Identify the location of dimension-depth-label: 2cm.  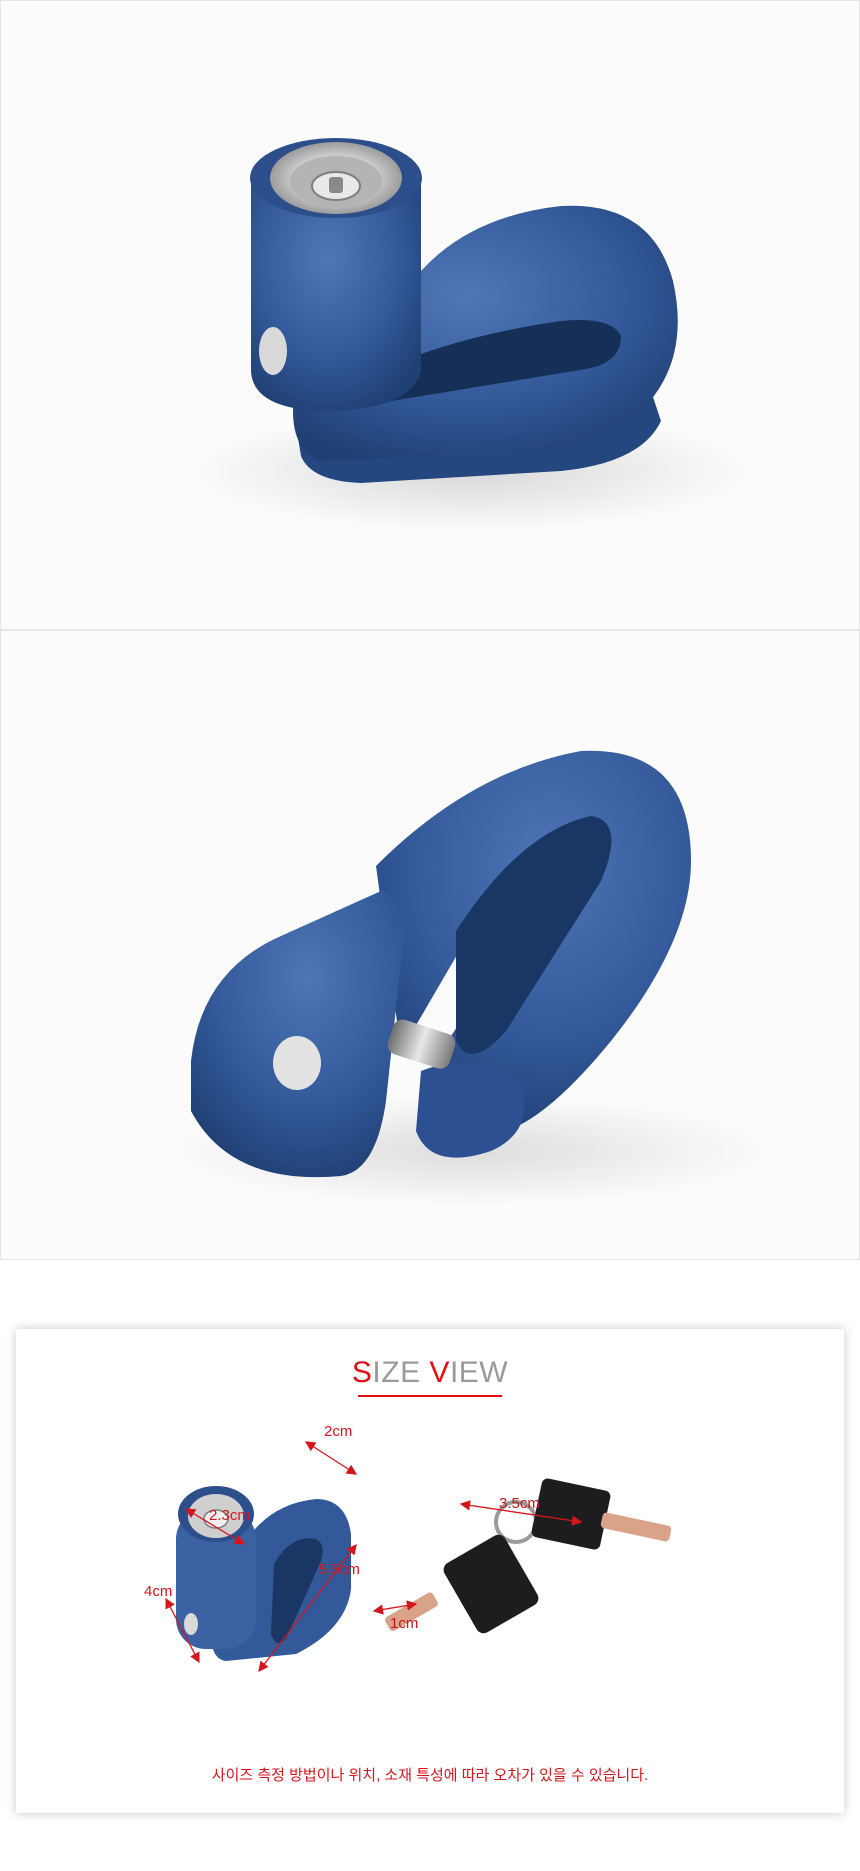
(338, 1431).